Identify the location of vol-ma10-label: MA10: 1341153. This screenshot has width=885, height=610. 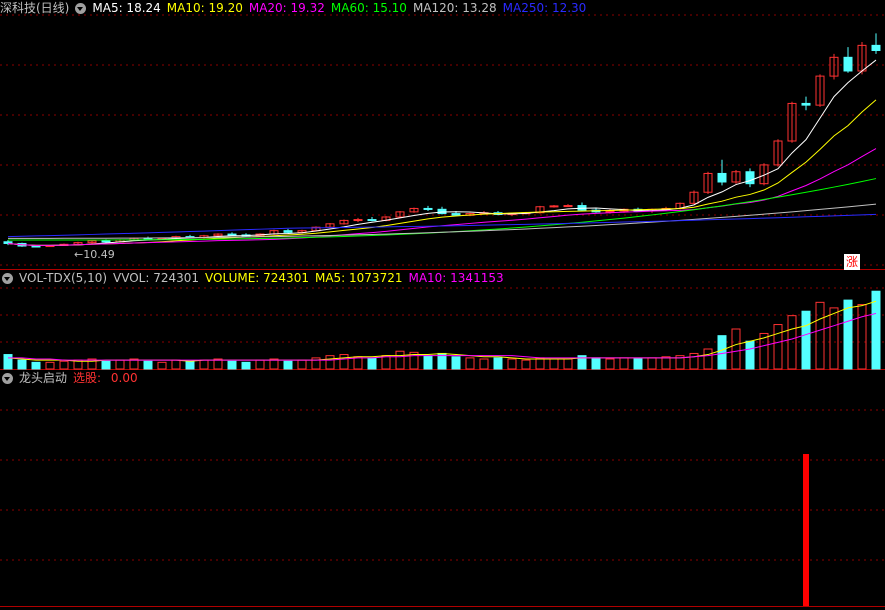
(456, 278).